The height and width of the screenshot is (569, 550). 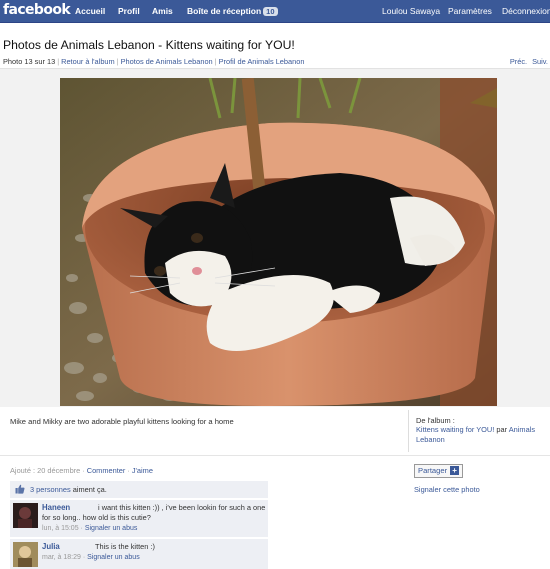 I want to click on nav-settings: Paramètres, so click(x=470, y=11).